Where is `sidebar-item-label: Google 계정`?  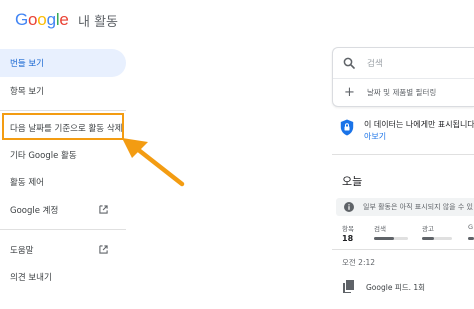
sidebar-item-label: Google 계정 is located at coordinates (34, 211).